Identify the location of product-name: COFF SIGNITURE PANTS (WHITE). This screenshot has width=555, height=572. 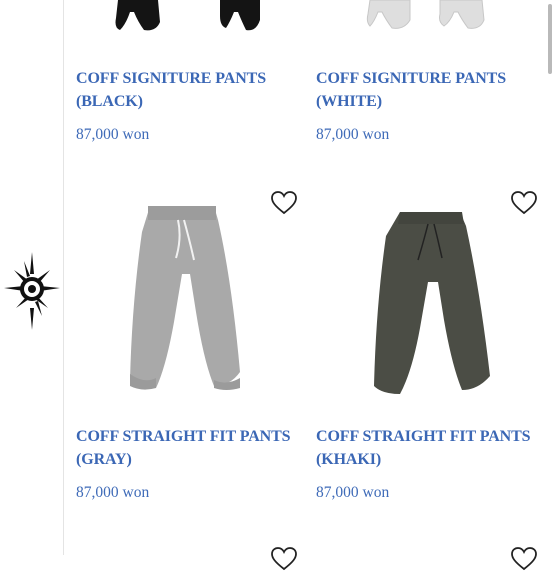
(428, 90).